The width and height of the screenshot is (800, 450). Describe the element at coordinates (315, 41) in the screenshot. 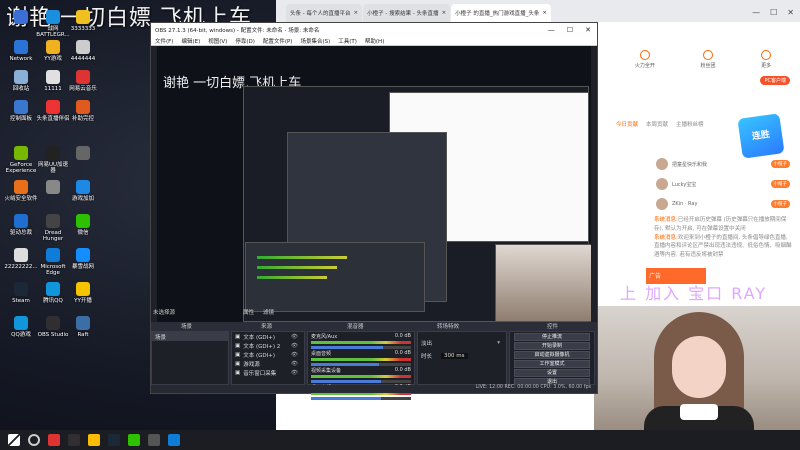

I see `menu-item: 场景集合(S)` at that location.